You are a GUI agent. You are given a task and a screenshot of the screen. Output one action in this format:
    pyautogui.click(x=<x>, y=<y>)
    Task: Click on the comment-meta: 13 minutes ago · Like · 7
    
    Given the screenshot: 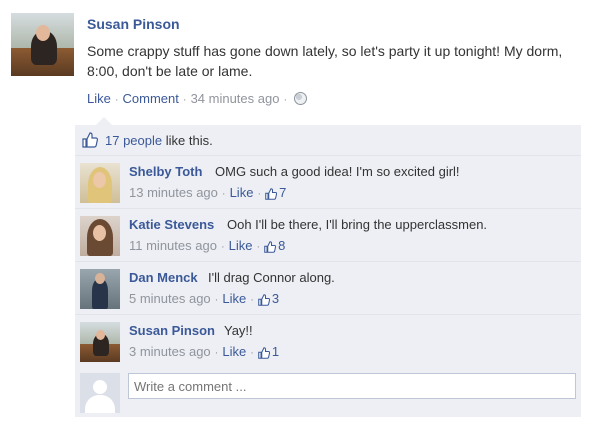 What is the action you would take?
    pyautogui.click(x=207, y=192)
    